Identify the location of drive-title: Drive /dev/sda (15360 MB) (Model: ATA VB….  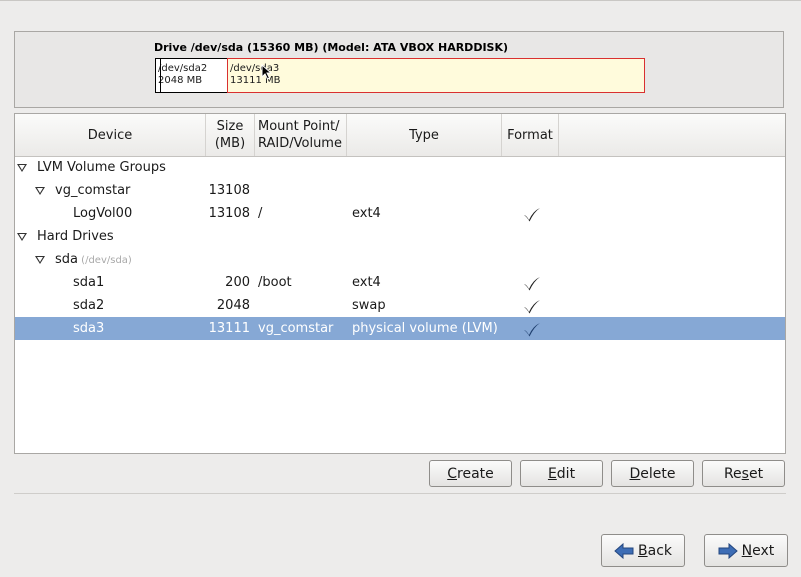
(331, 47).